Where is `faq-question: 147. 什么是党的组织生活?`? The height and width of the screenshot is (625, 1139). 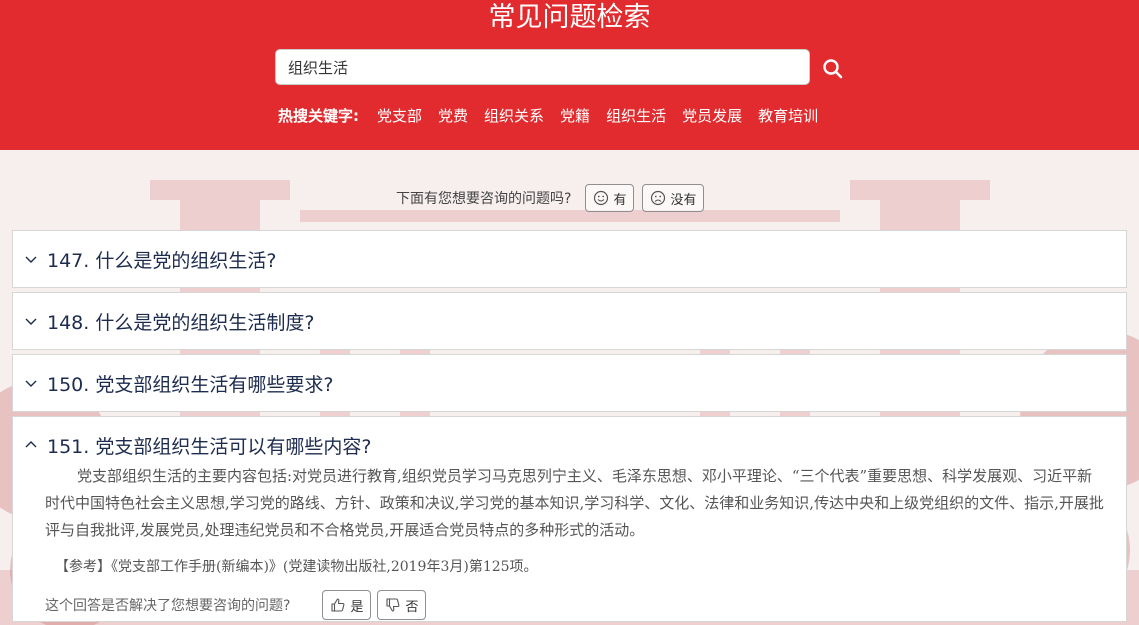
faq-question: 147. 什么是党的组织生活? is located at coordinates (569, 259).